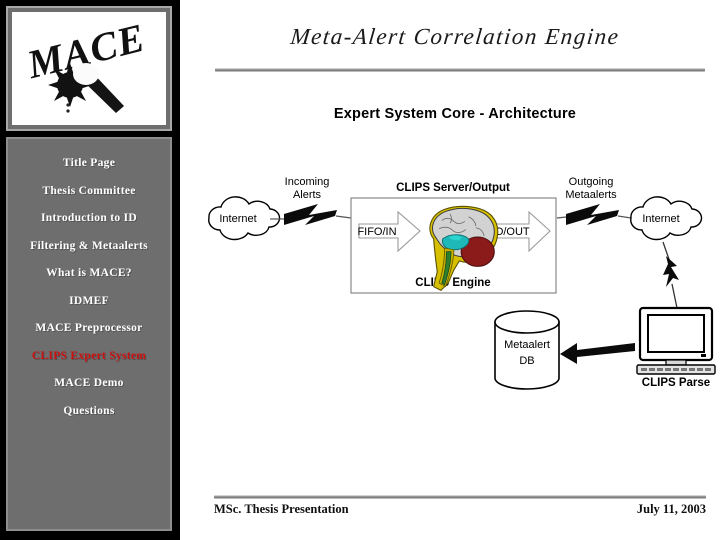  Describe the element at coordinates (676, 383) in the screenshot. I see `clips-parse-label: CLIPS Parse` at that location.